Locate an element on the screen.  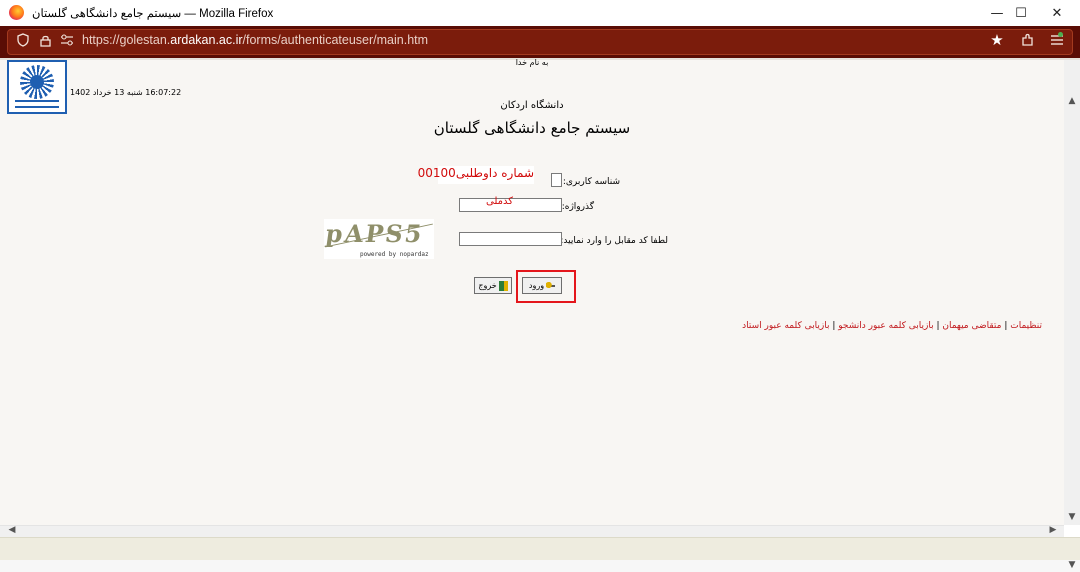
password-label: گذرواژه: is located at coordinates (577, 207).